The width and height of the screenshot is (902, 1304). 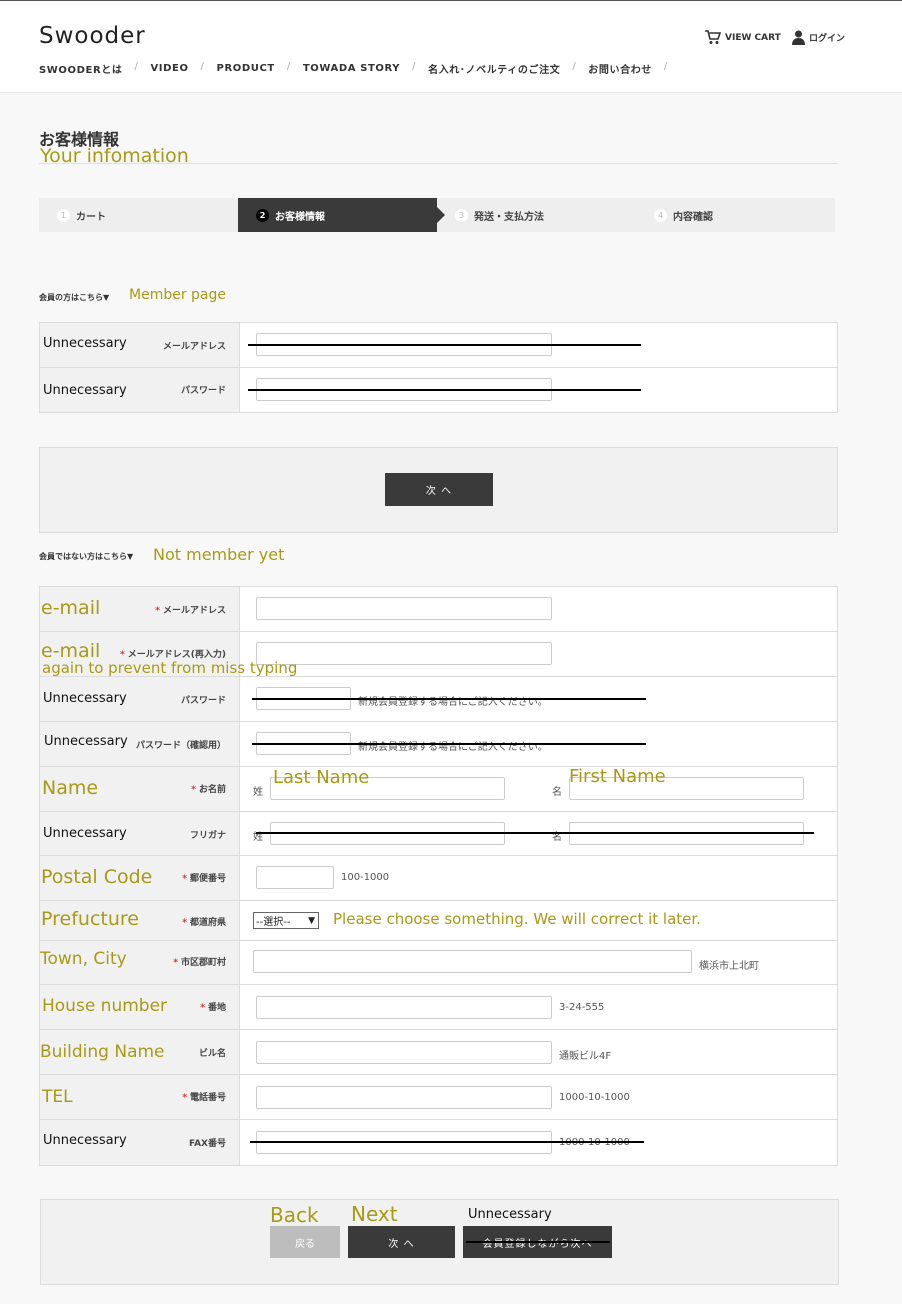 What do you see at coordinates (170, 668) in the screenshot?
I see `email-confirm-annotation: again to prevent from miss typing` at bounding box center [170, 668].